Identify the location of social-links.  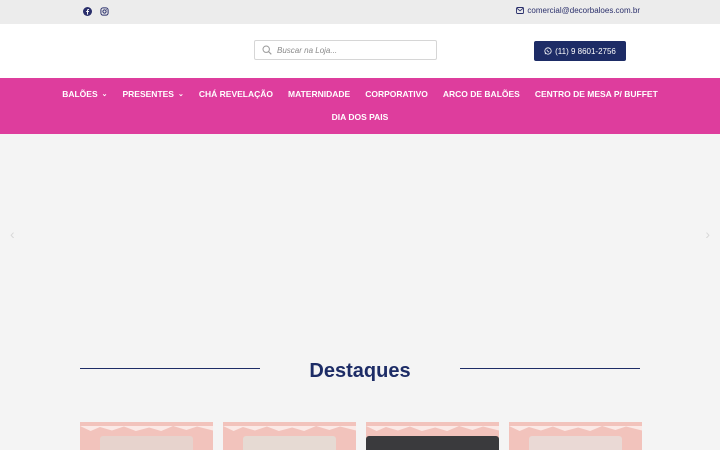
(96, 11).